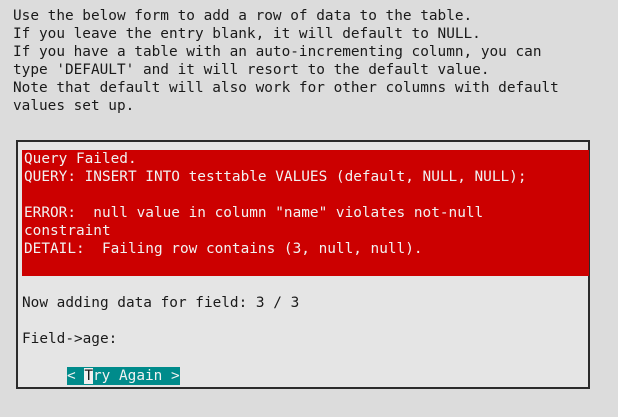  What do you see at coordinates (161, 303) in the screenshot?
I see `field-progress-text: Now adding data for field: 3 / 3` at bounding box center [161, 303].